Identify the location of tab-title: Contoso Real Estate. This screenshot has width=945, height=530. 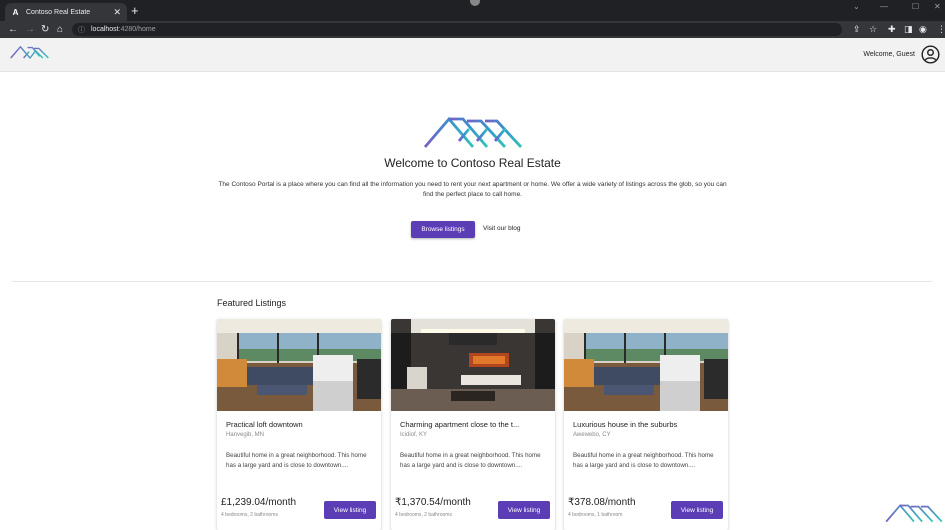
(58, 12).